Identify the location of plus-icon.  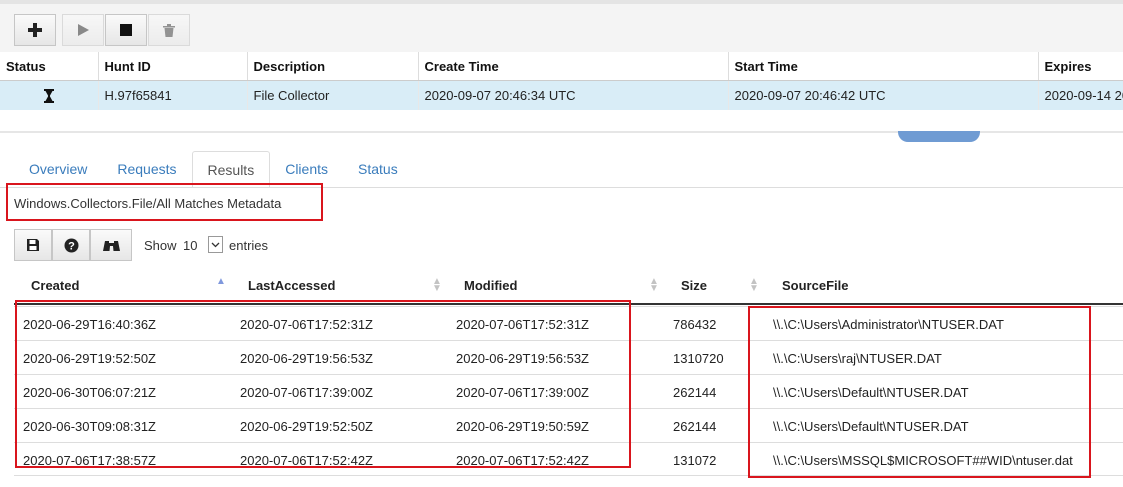
(35, 30).